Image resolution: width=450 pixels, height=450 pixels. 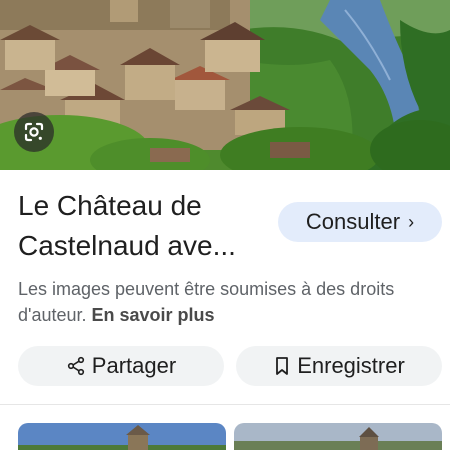 I want to click on chevron-right-icon: ›, so click(x=411, y=221).